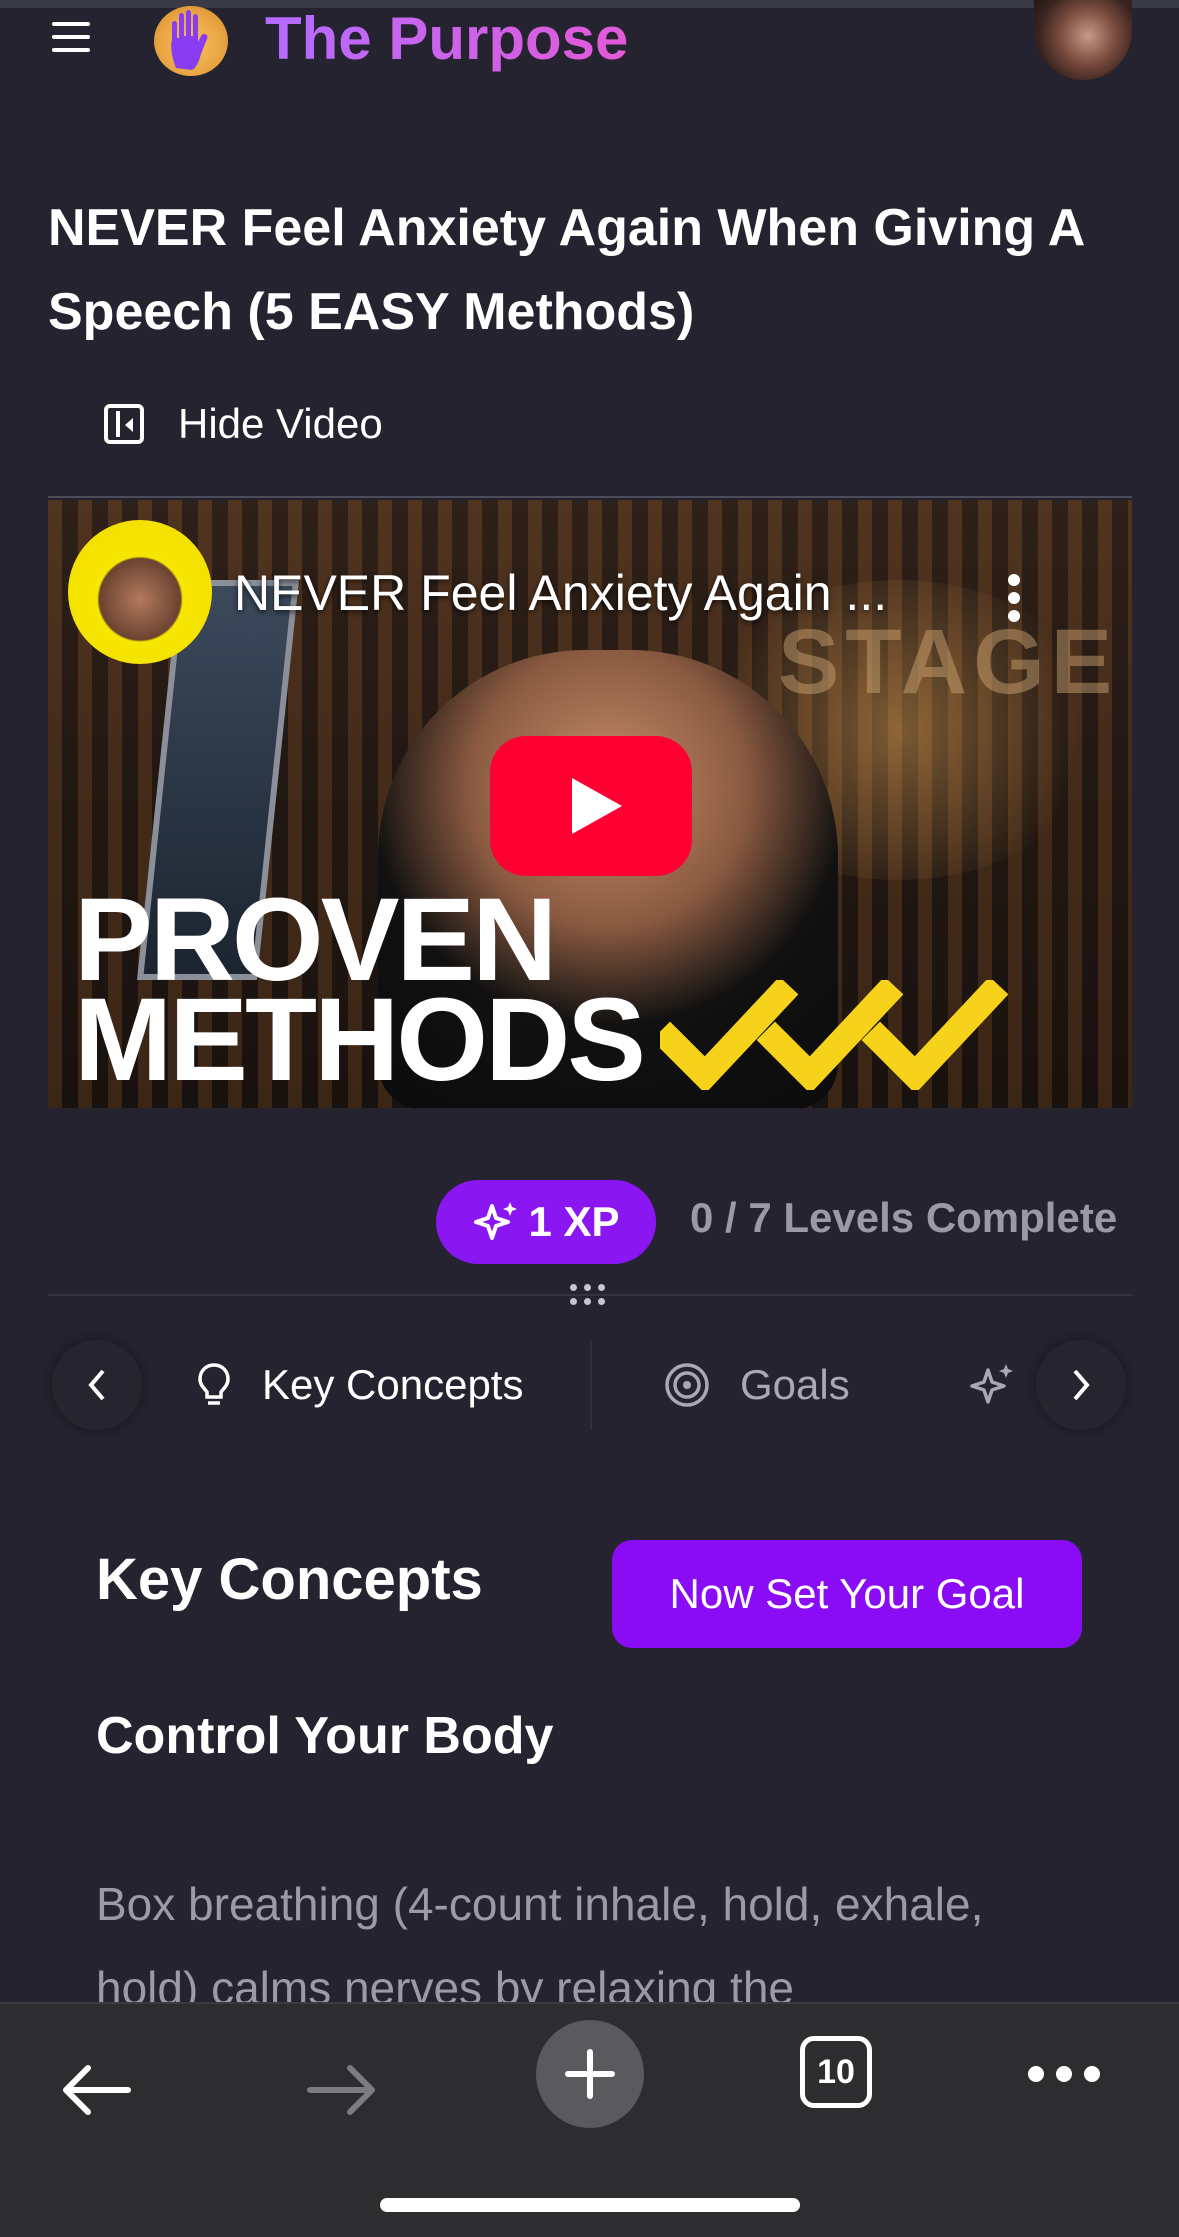 This screenshot has height=2237, width=1179. I want to click on tab-separator, so click(591, 1385).